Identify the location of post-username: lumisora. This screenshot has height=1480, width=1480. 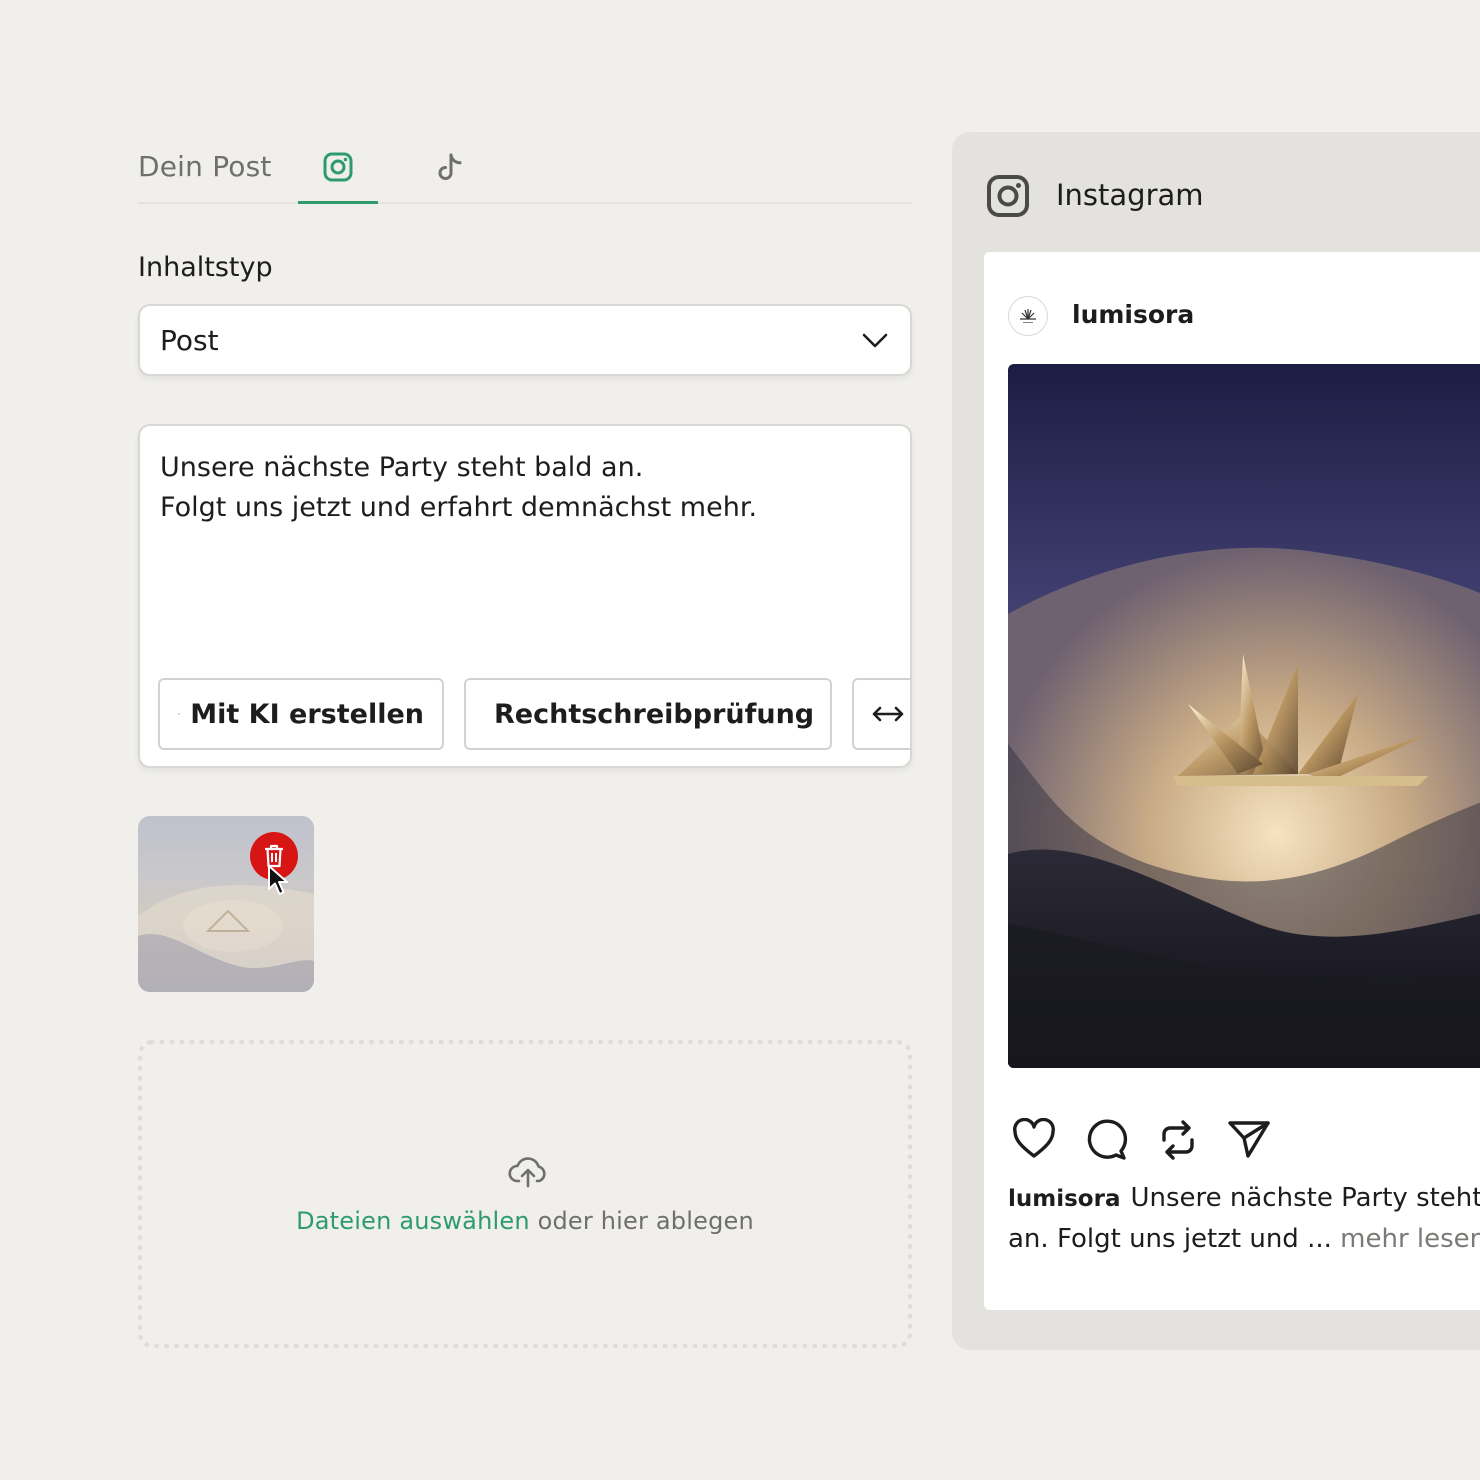
(1133, 314).